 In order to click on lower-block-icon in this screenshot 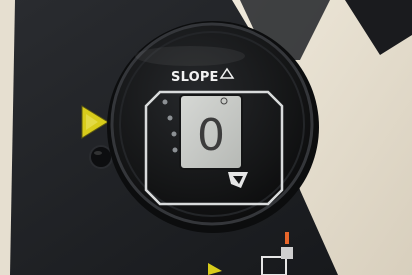, I will do `click(287, 253)`.